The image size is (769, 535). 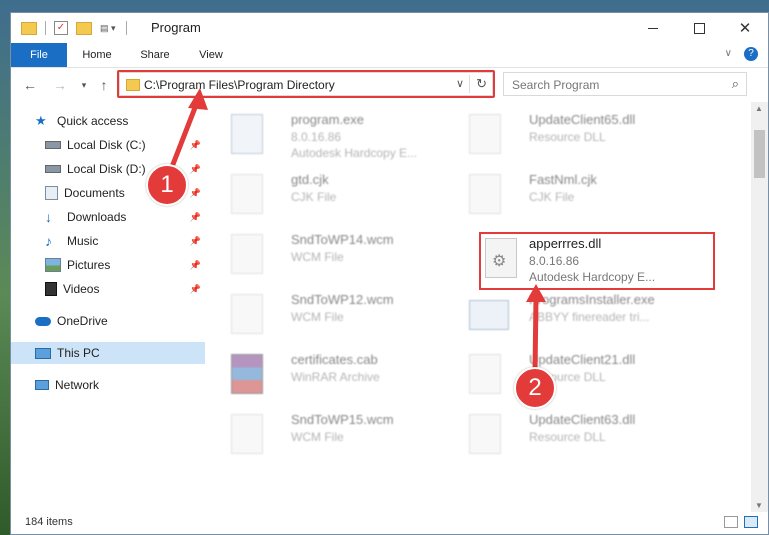 I want to click on file-item: UpdateClient65.dll Resource DLL, so click(x=562, y=134).